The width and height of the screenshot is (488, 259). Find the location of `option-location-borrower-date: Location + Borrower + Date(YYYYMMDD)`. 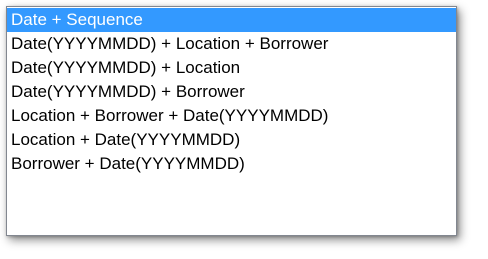

option-location-borrower-date: Location + Borrower + Date(YYYYMMDD) is located at coordinates (231, 116).